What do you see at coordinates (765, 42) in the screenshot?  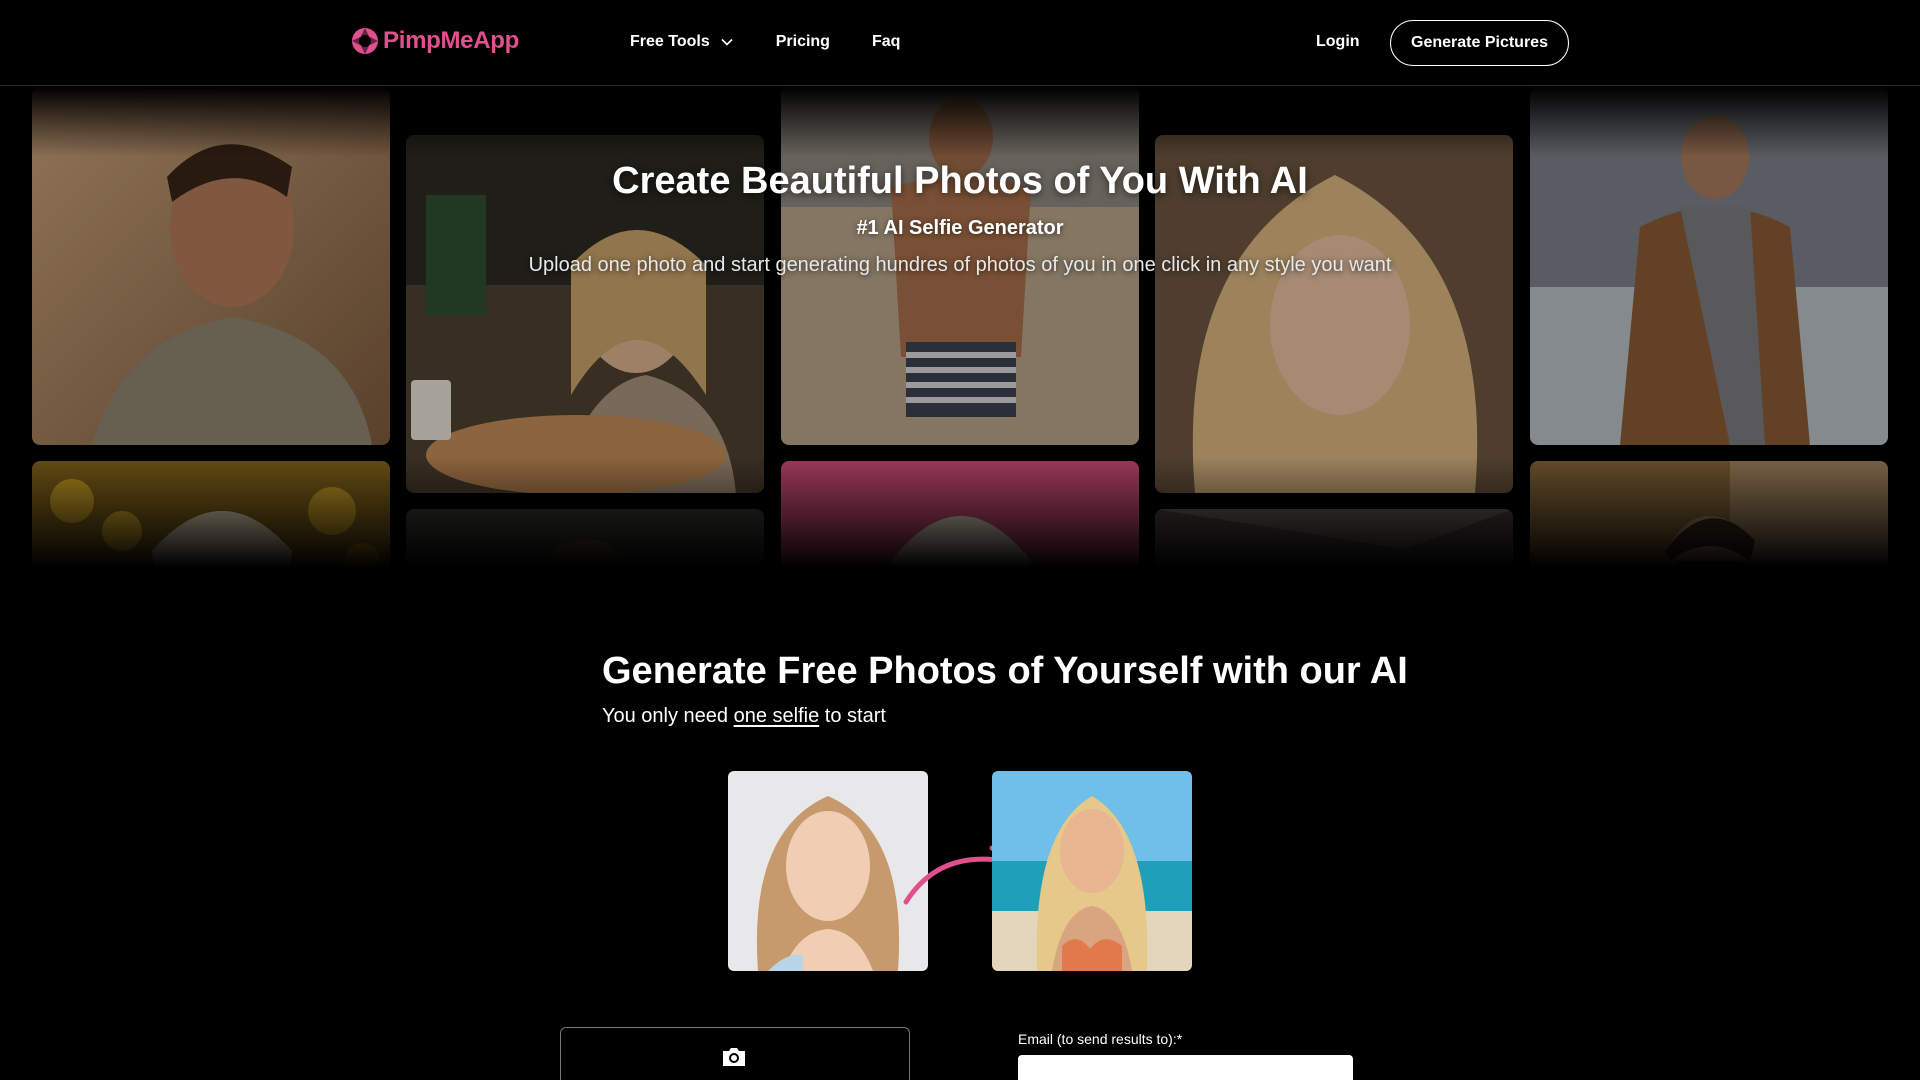 I see `main-nav: Free Tools Pricing Faq` at bounding box center [765, 42].